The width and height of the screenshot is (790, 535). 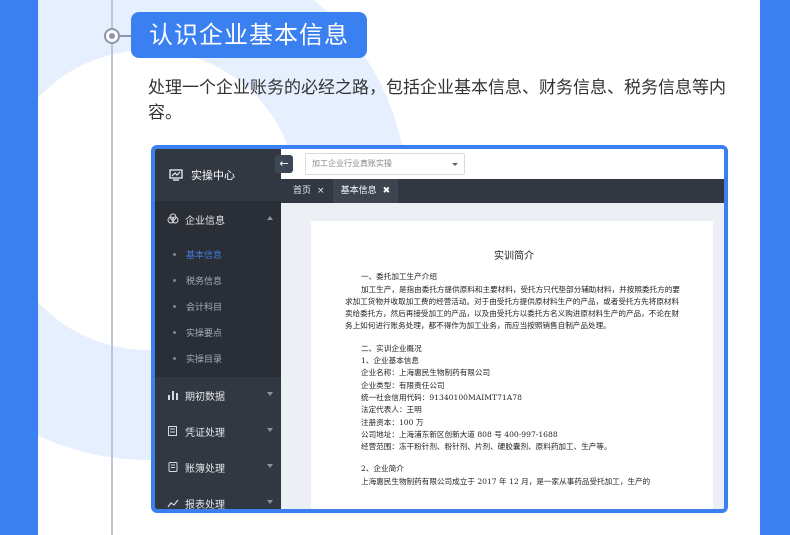 I want to click on bar-chart-icon, so click(x=173, y=395).